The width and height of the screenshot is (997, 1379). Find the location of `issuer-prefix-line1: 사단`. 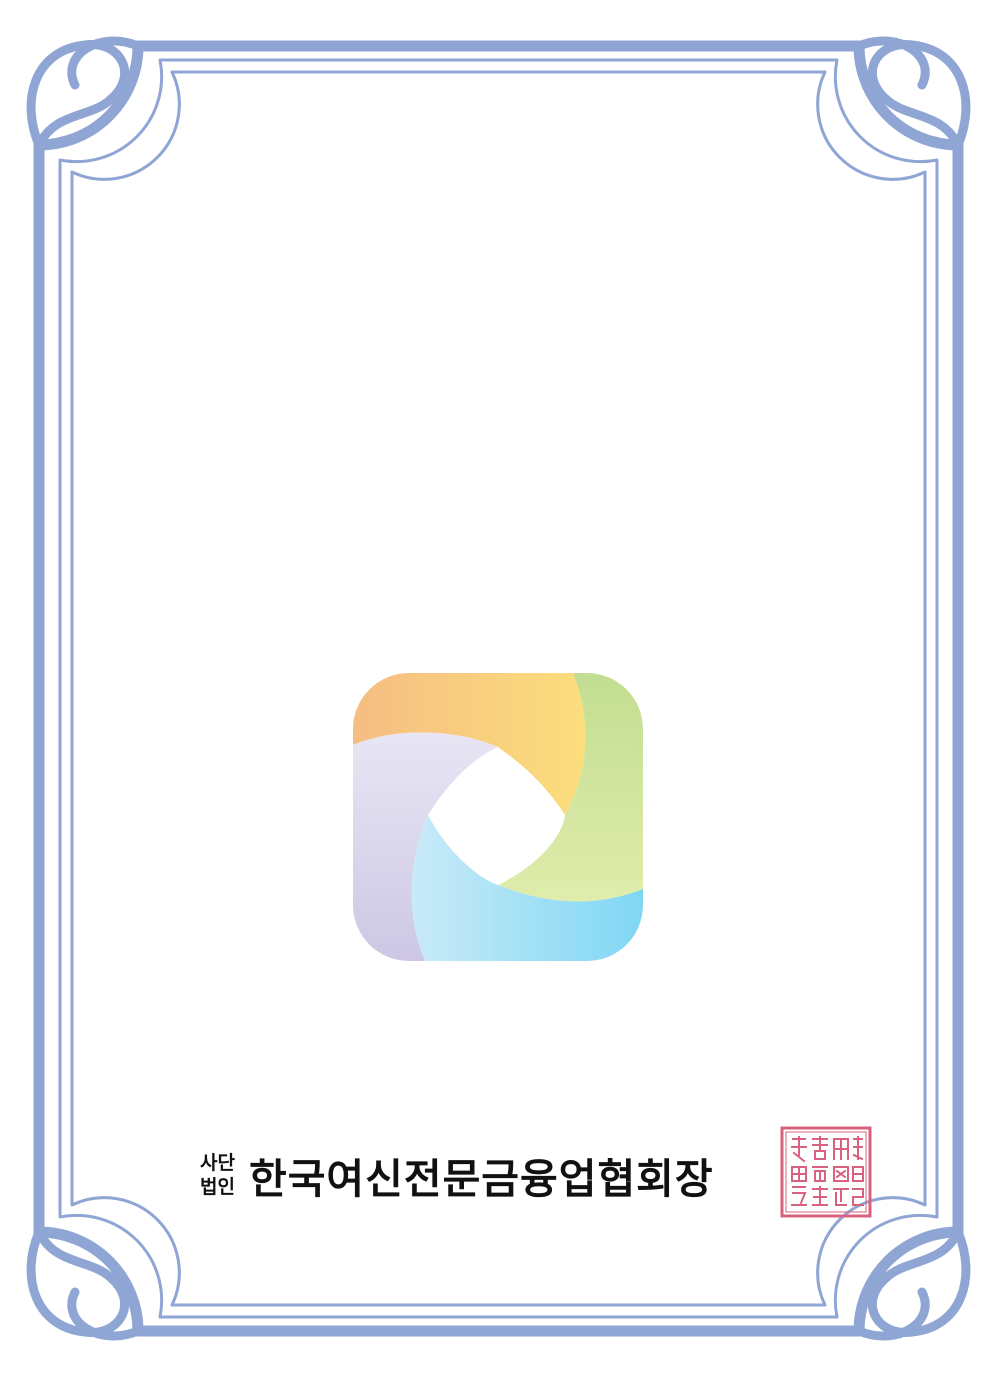

issuer-prefix-line1: 사단 is located at coordinates (217, 1163).